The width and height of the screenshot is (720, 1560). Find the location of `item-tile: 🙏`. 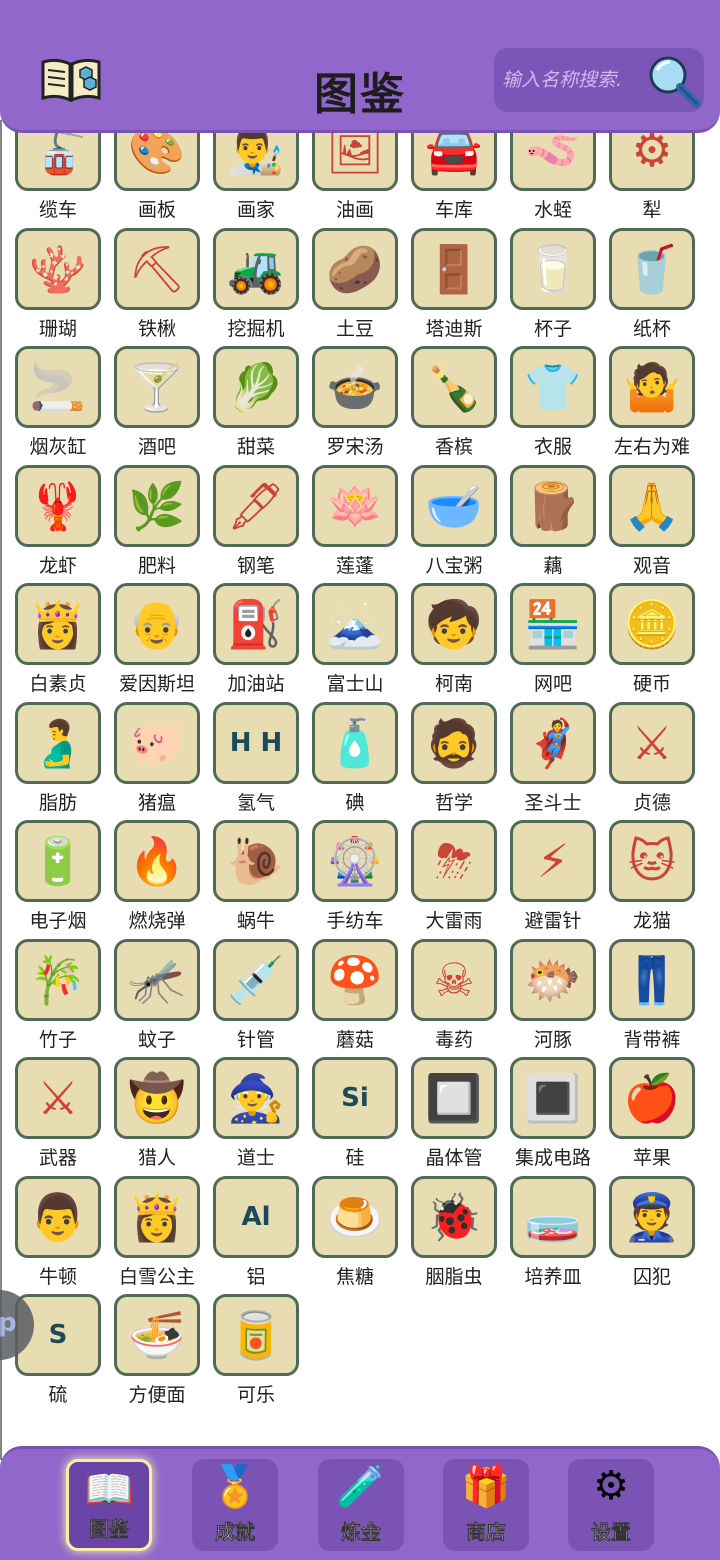

item-tile: 🙏 is located at coordinates (652, 505).